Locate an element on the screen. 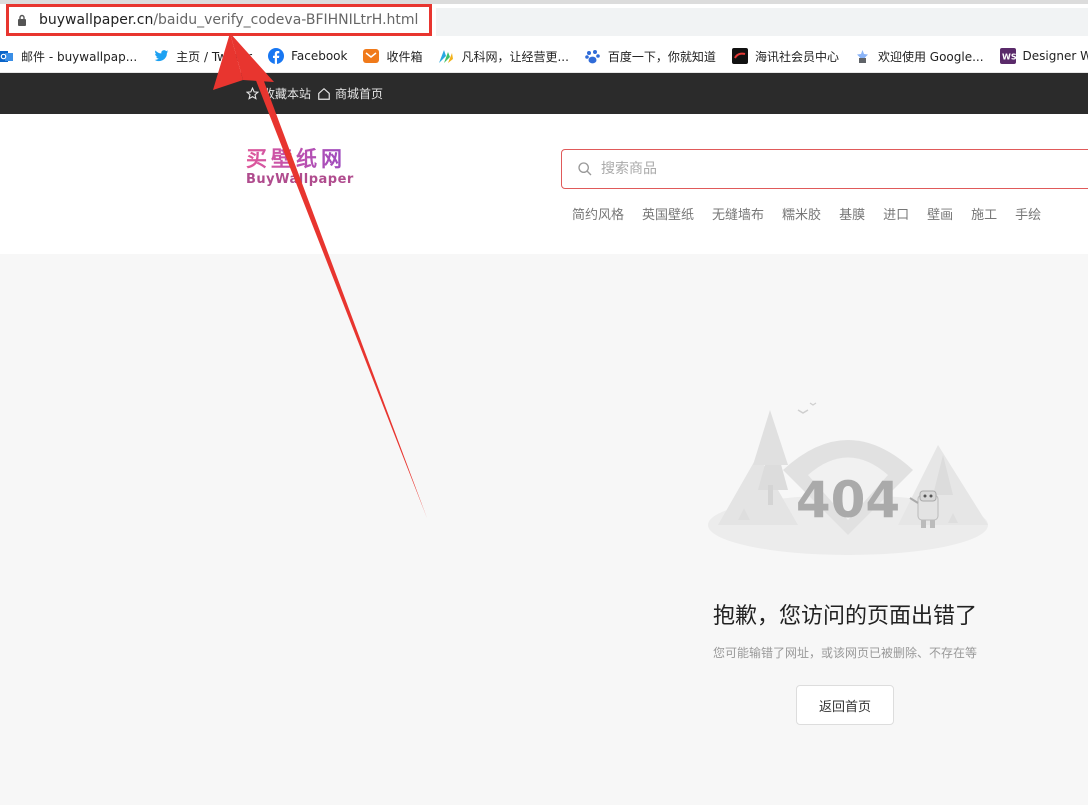  bookmark-facebook: Facebook is located at coordinates (307, 56).